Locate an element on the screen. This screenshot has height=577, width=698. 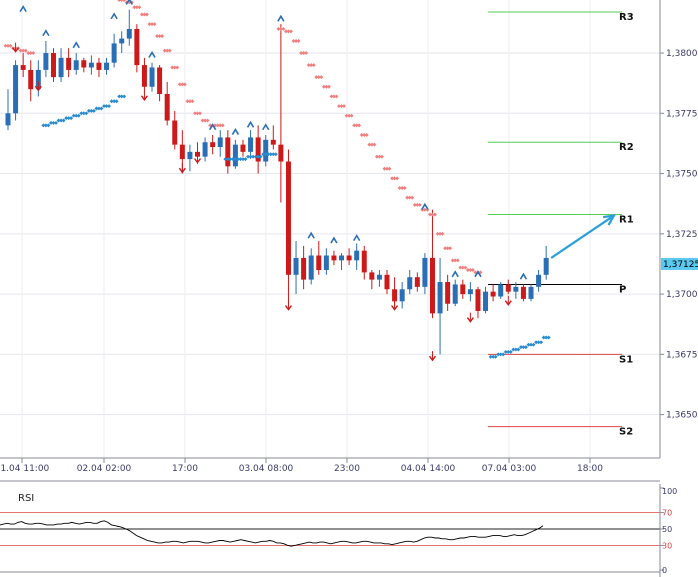
current-price-tag: 1,37125 is located at coordinates (679, 263).